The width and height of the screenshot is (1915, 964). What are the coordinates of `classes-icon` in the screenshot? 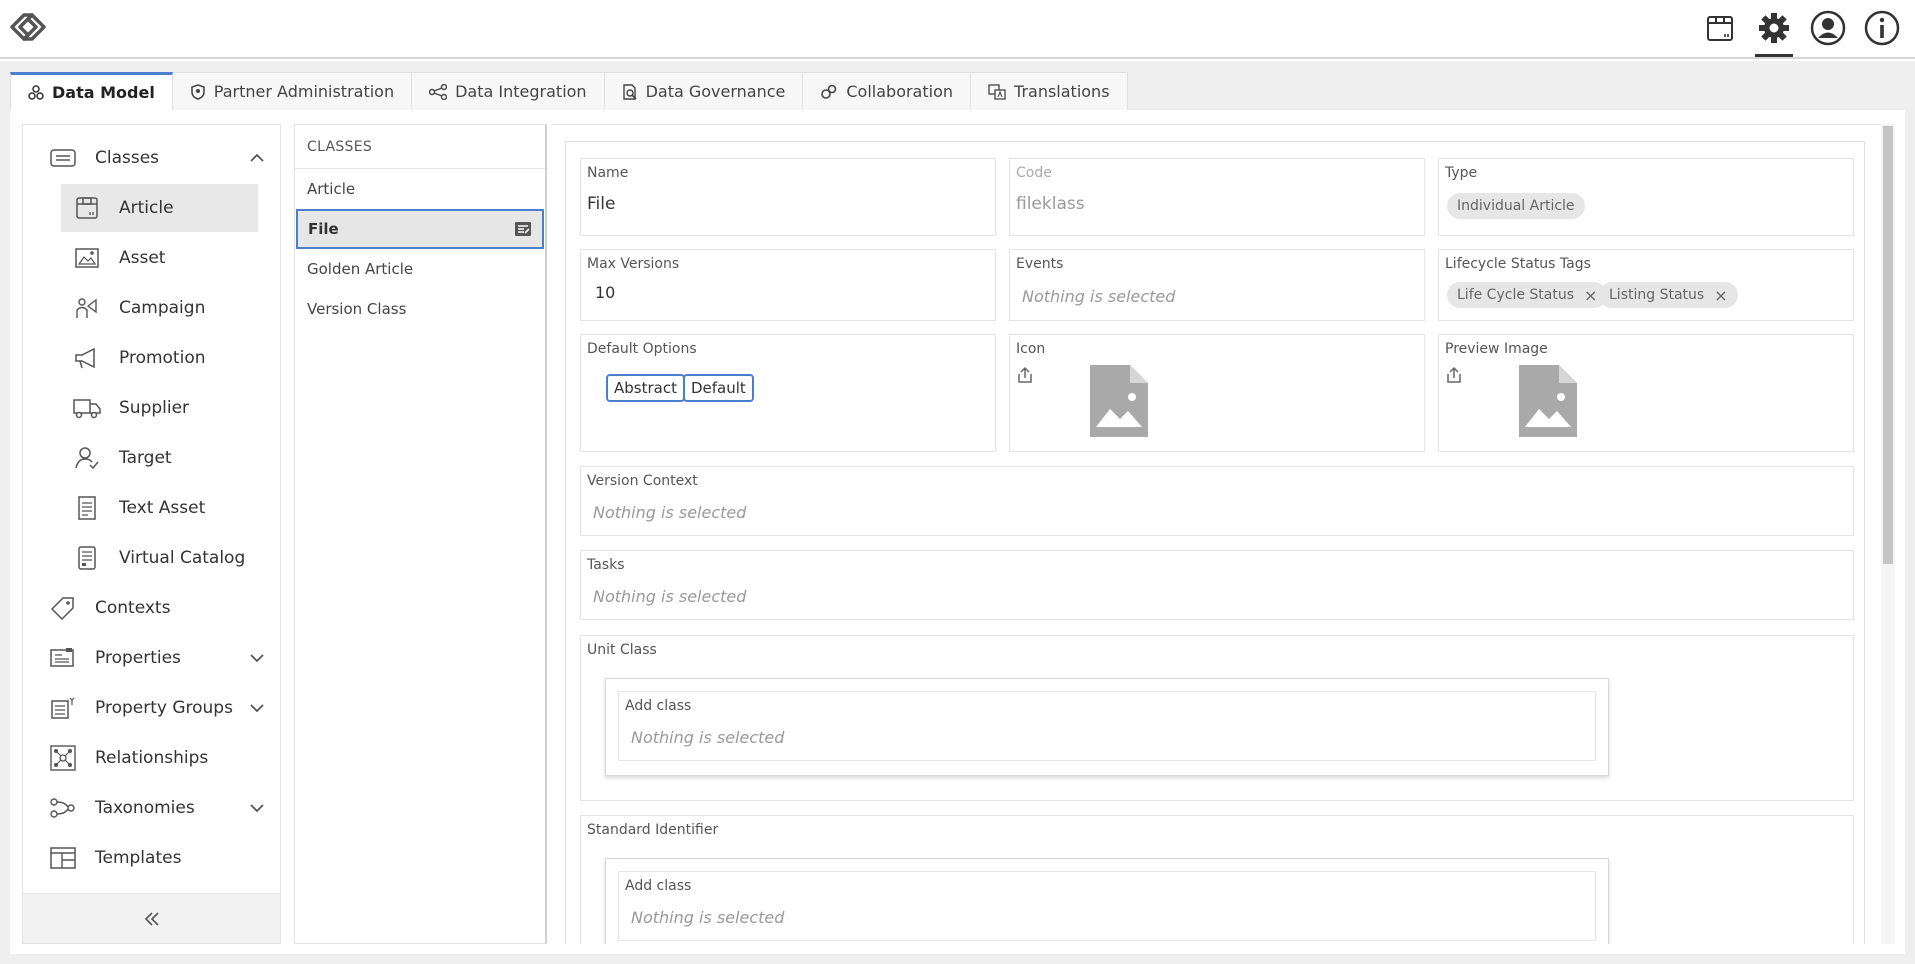 It's located at (63, 158).